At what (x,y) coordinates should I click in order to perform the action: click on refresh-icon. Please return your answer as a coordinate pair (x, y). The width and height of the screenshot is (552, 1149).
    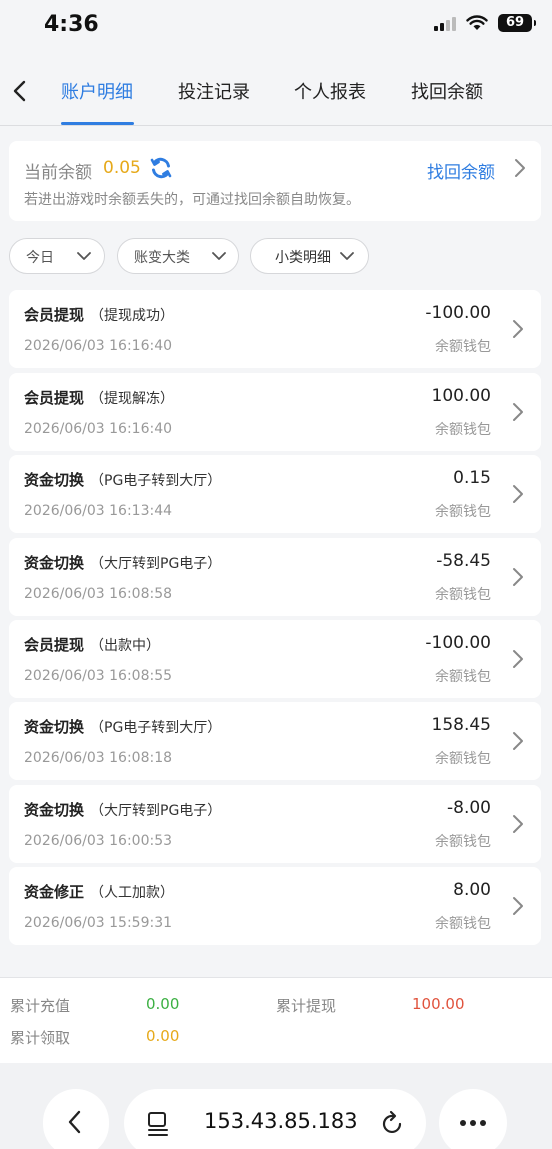
    Looking at the image, I should click on (161, 168).